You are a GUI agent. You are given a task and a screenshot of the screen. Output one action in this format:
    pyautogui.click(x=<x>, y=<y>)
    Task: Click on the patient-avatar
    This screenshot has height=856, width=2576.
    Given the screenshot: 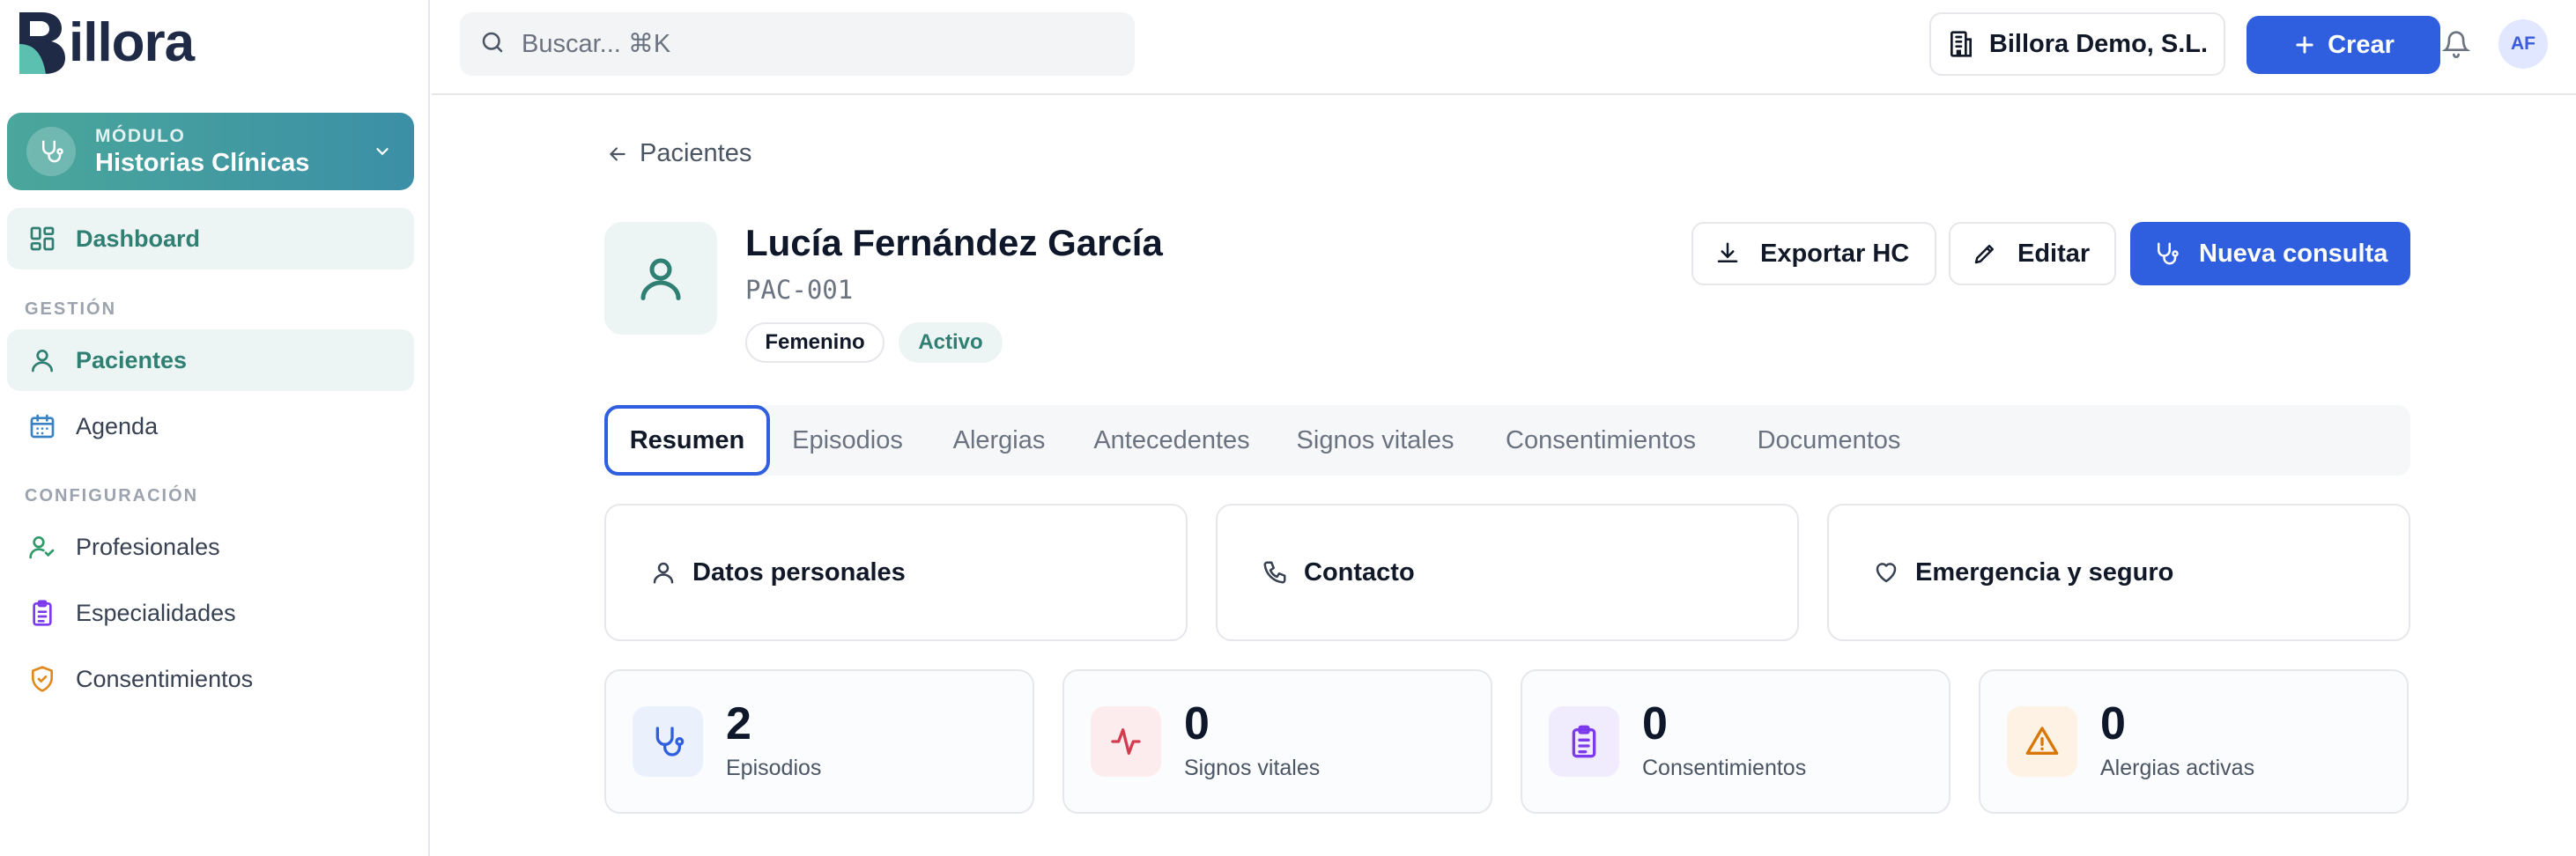 What is the action you would take?
    pyautogui.click(x=661, y=278)
    